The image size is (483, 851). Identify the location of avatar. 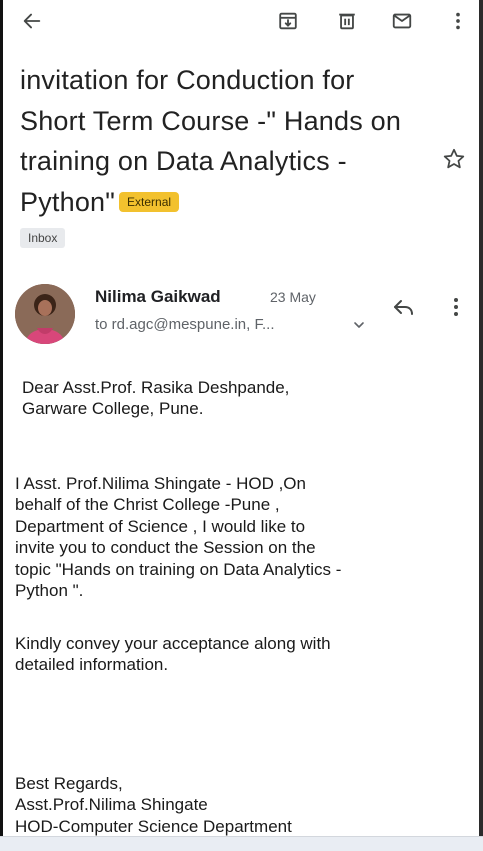
(45, 314).